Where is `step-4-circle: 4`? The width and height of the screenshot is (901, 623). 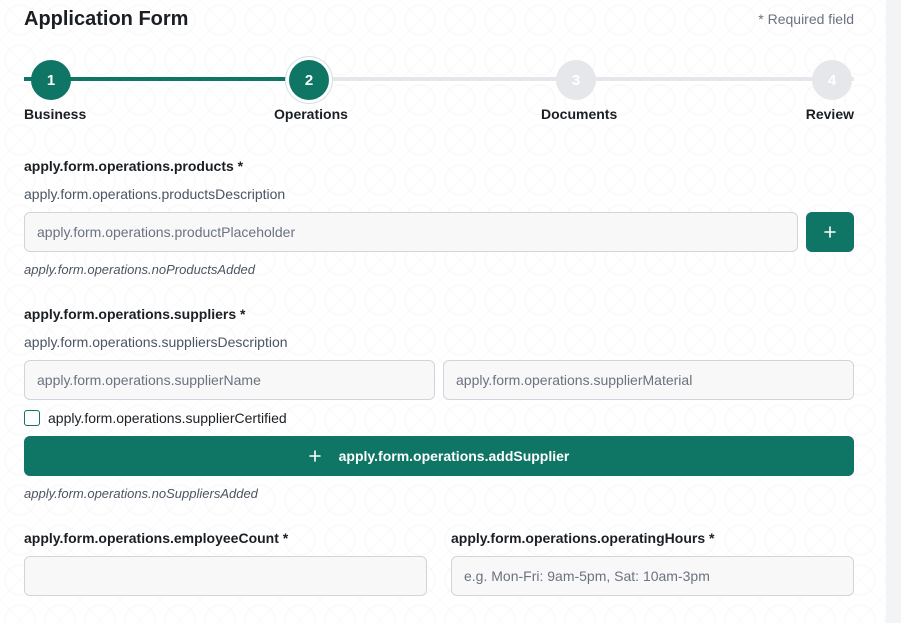
step-4-circle: 4 is located at coordinates (832, 80).